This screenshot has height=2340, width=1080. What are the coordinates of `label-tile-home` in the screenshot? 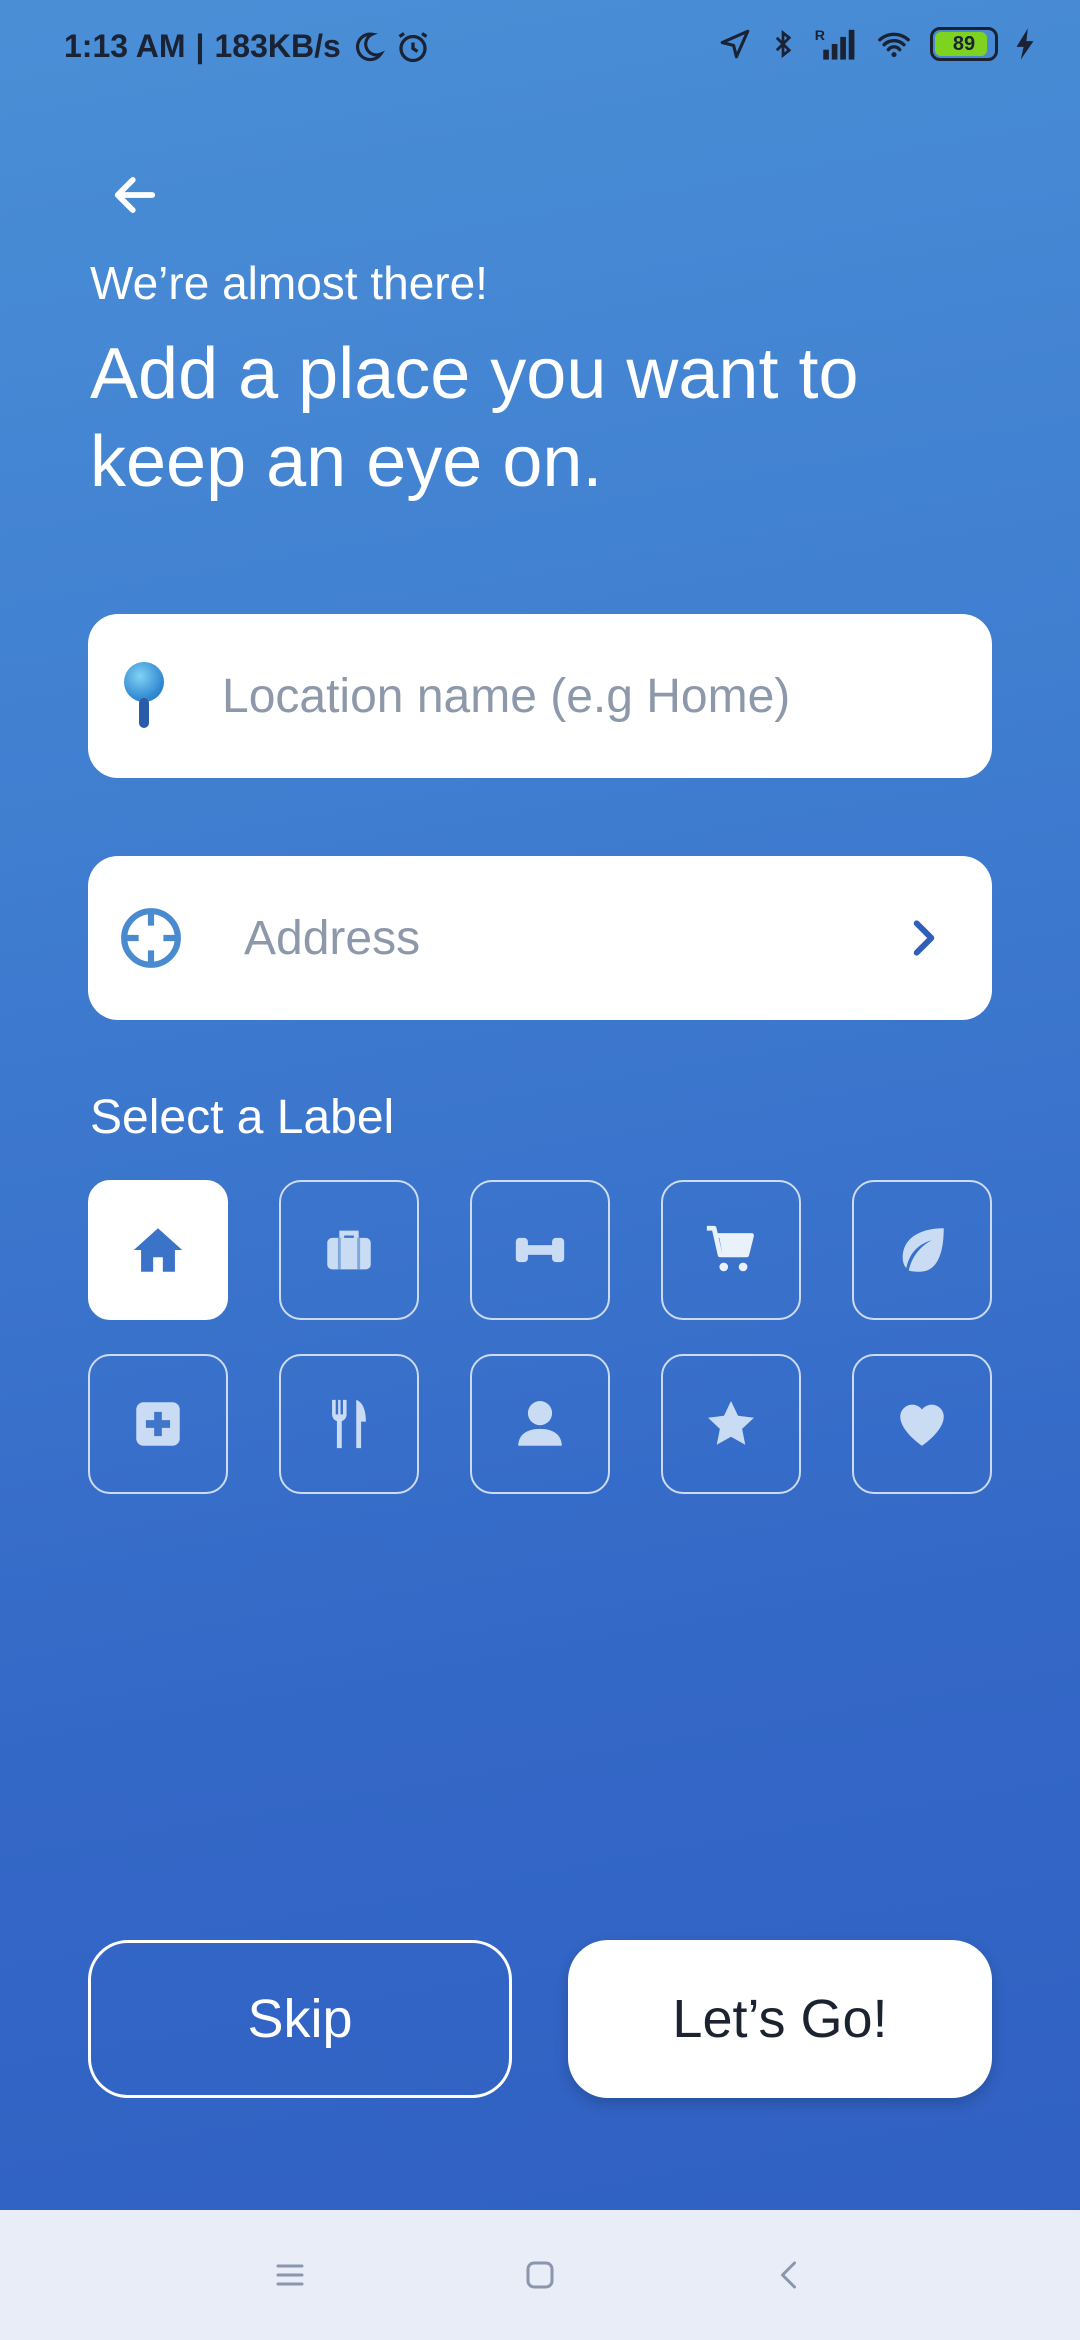 It's located at (158, 1250).